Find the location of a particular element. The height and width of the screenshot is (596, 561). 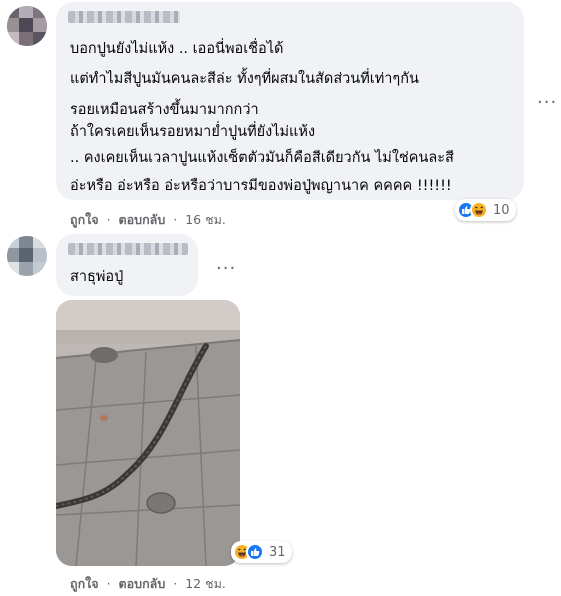

reaction-summary: 10 is located at coordinates (485, 210).